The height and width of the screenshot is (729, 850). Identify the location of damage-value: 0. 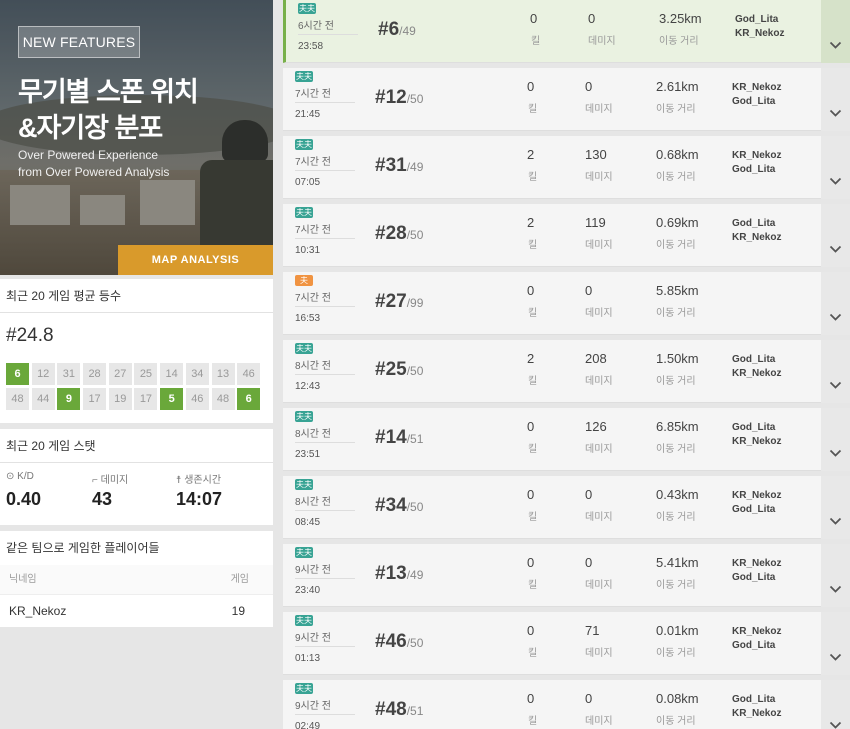
(592, 18).